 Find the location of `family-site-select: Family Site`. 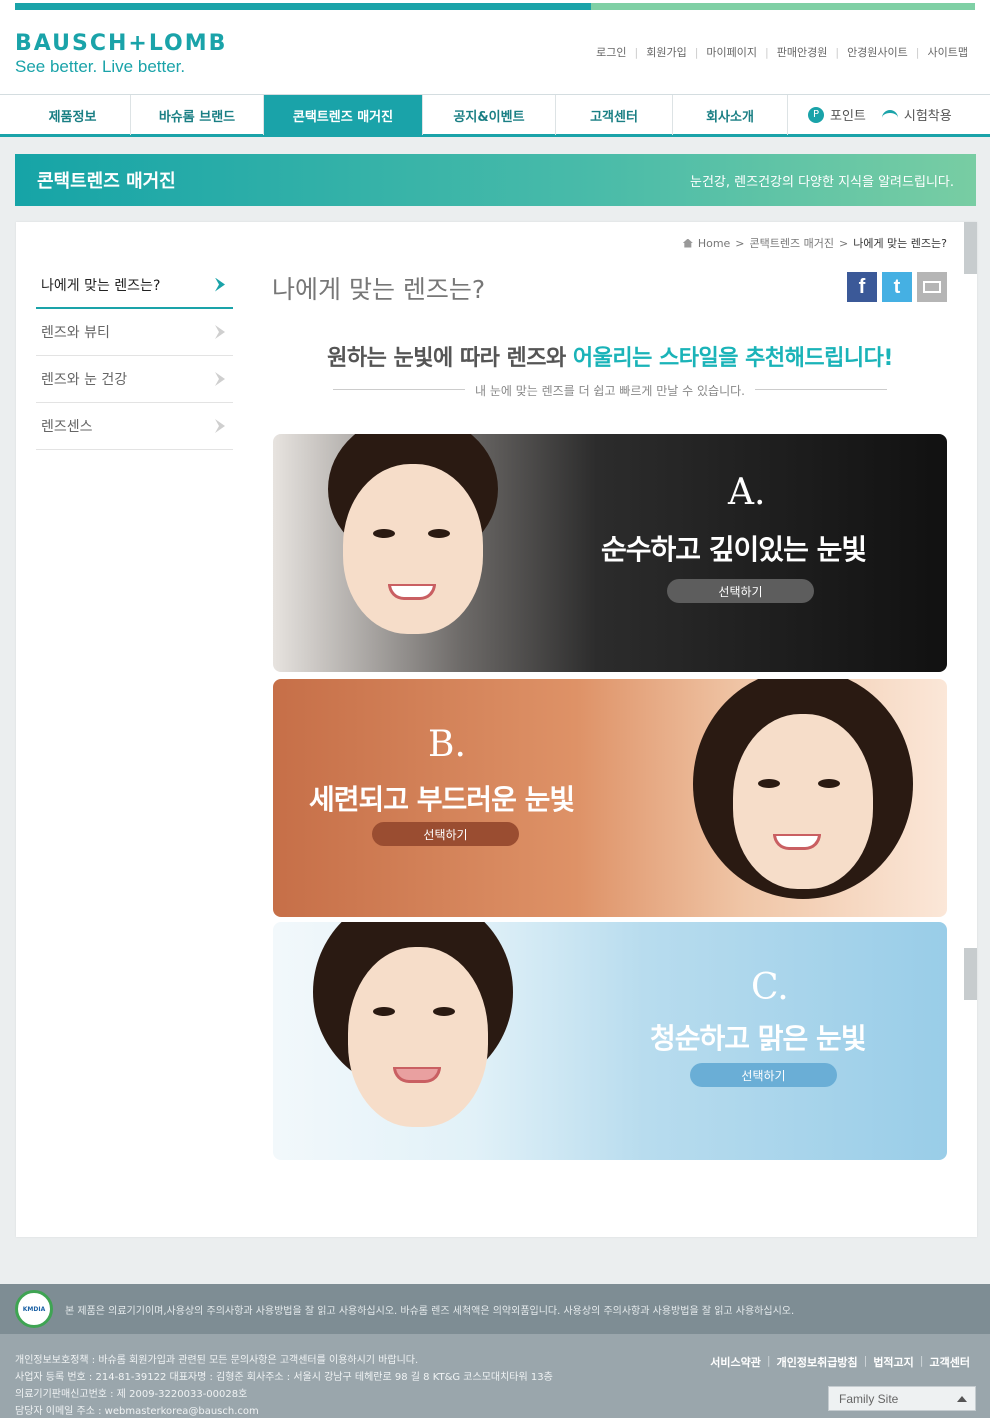

family-site-select: Family Site is located at coordinates (902, 1398).